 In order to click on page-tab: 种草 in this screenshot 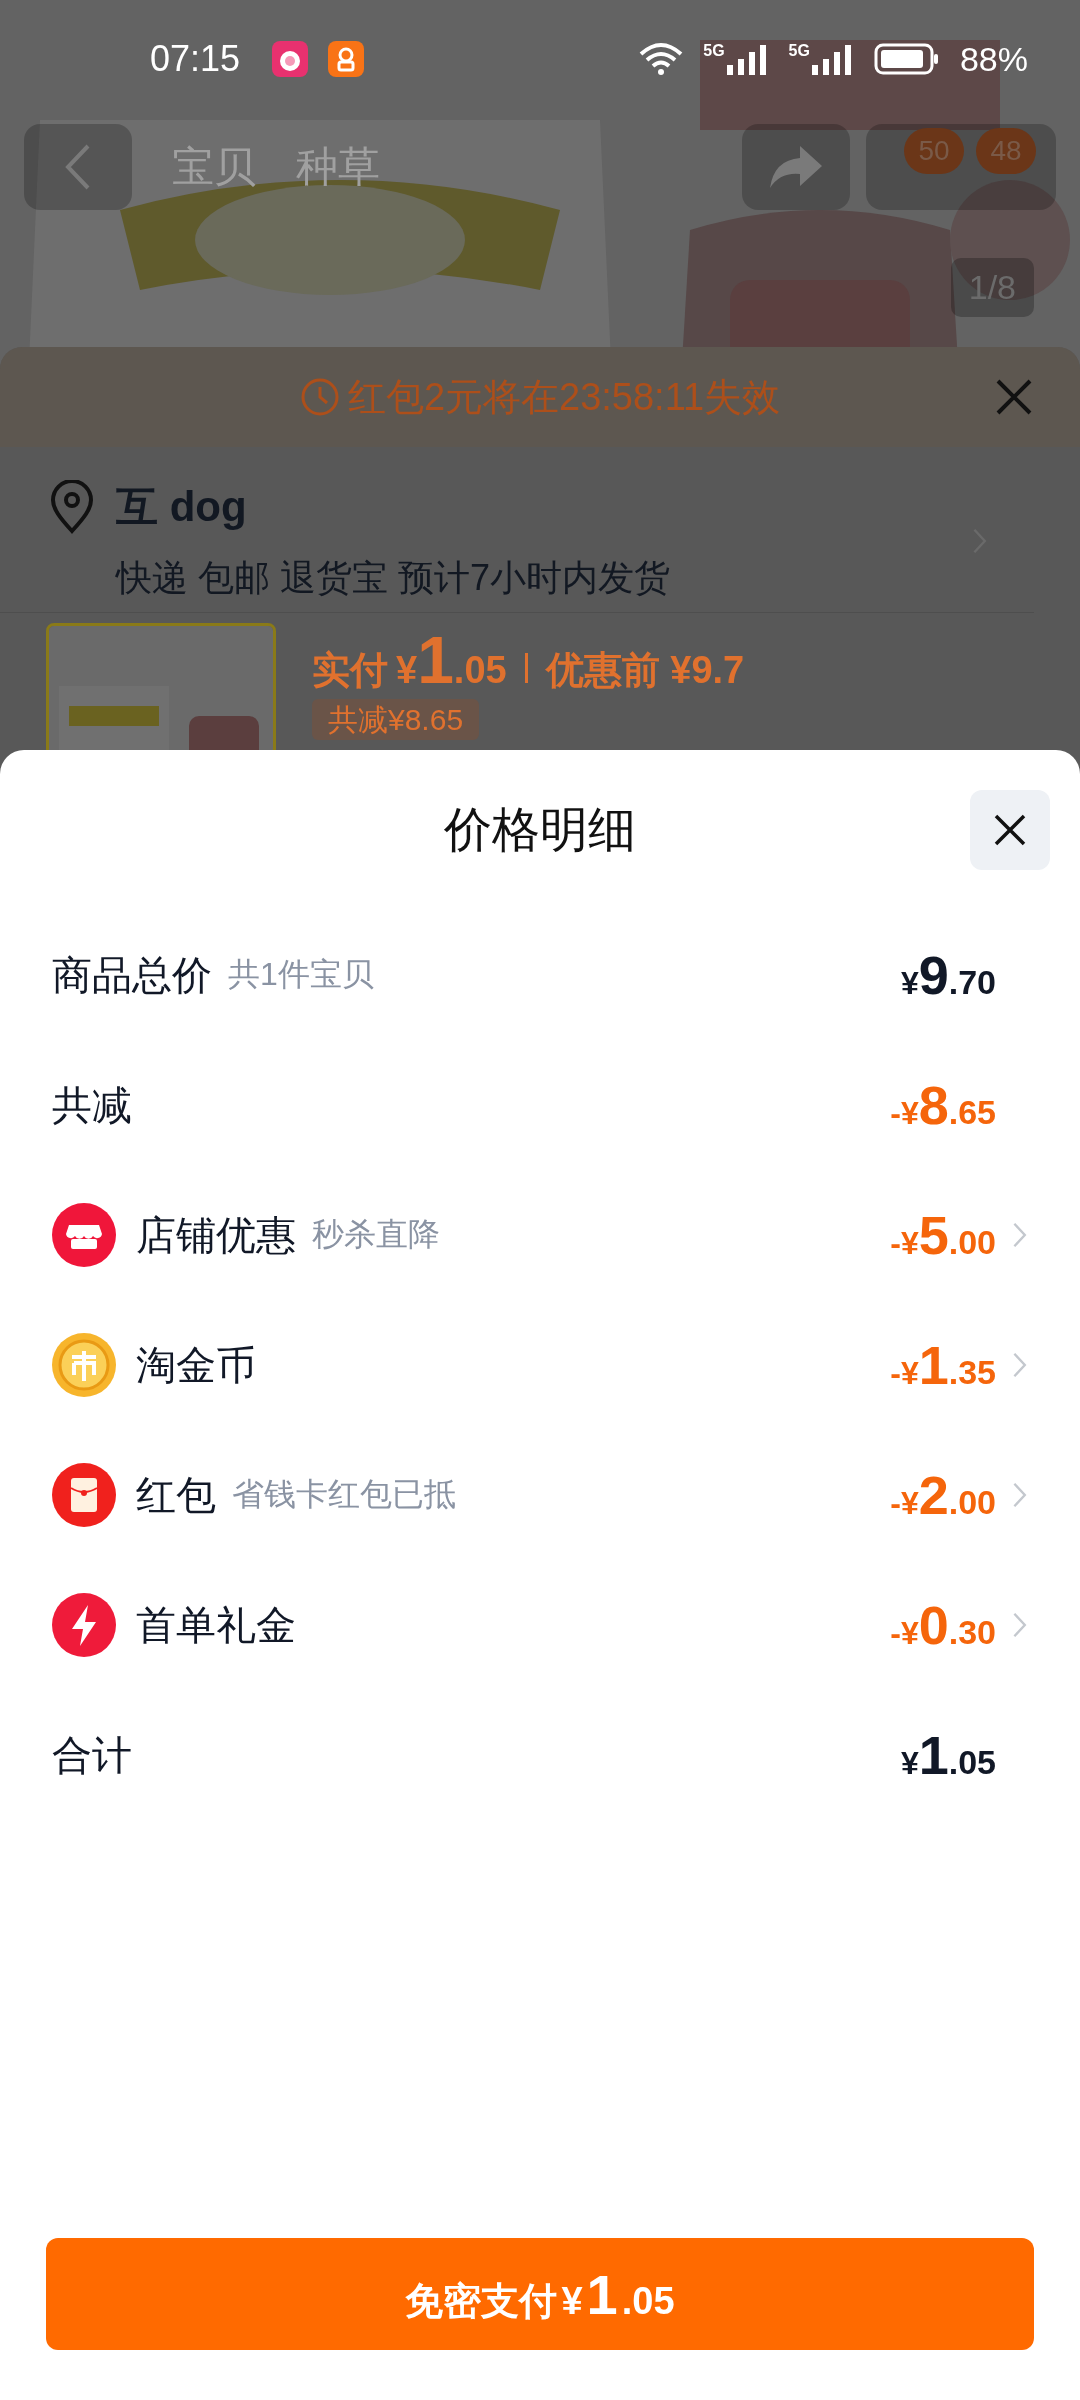, I will do `click(338, 166)`.